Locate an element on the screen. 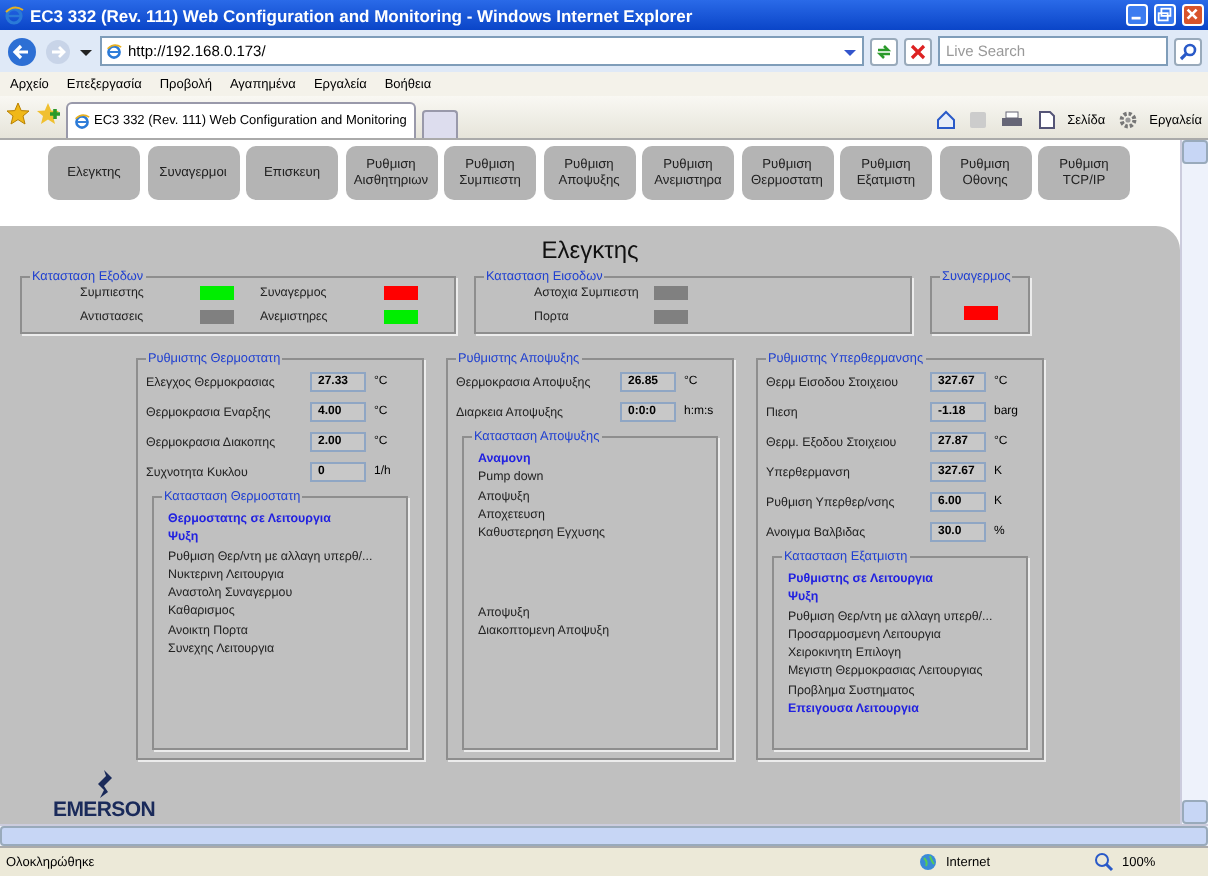 The height and width of the screenshot is (876, 1208). new-tab-button is located at coordinates (440, 124).